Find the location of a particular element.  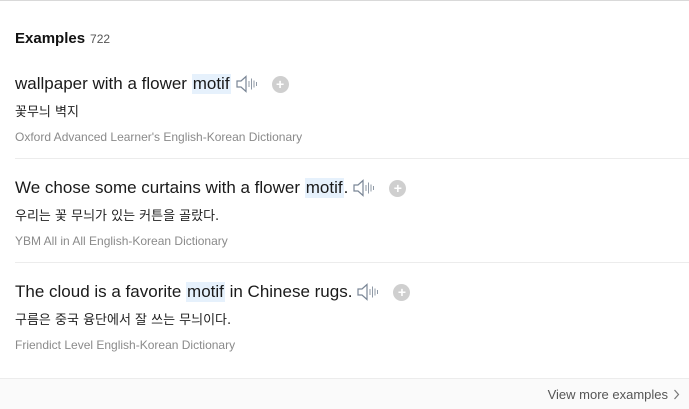

examples-count: 722 is located at coordinates (100, 39).